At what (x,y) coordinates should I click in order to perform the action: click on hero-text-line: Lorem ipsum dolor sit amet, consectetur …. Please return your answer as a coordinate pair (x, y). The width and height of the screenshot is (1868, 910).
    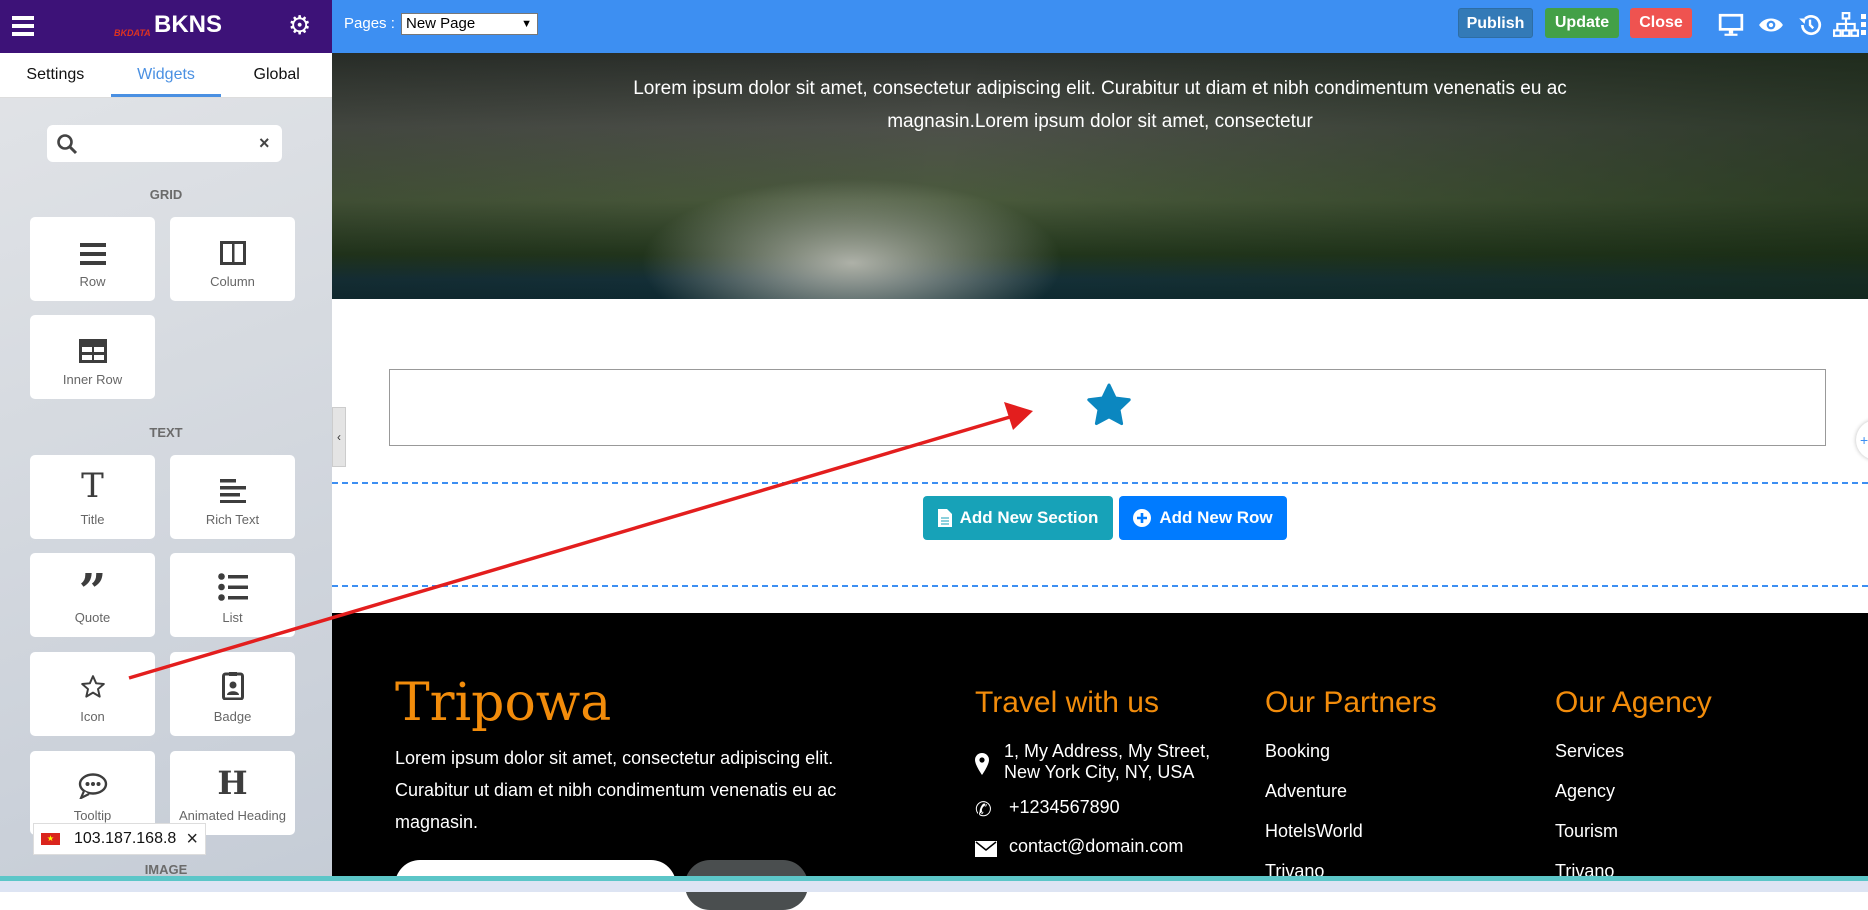
    Looking at the image, I should click on (1100, 88).